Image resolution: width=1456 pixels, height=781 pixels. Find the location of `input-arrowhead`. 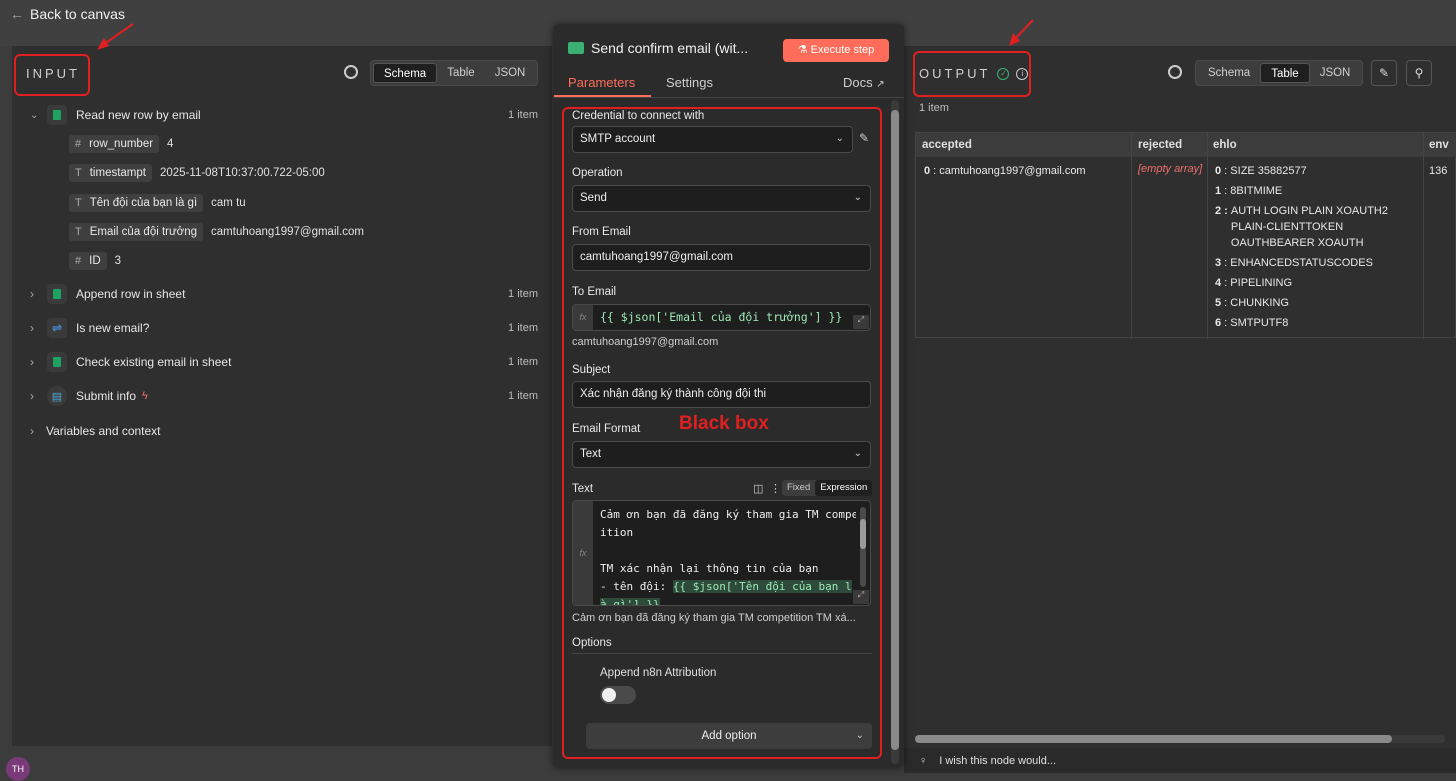

input-arrowhead is located at coordinates (103, 44).